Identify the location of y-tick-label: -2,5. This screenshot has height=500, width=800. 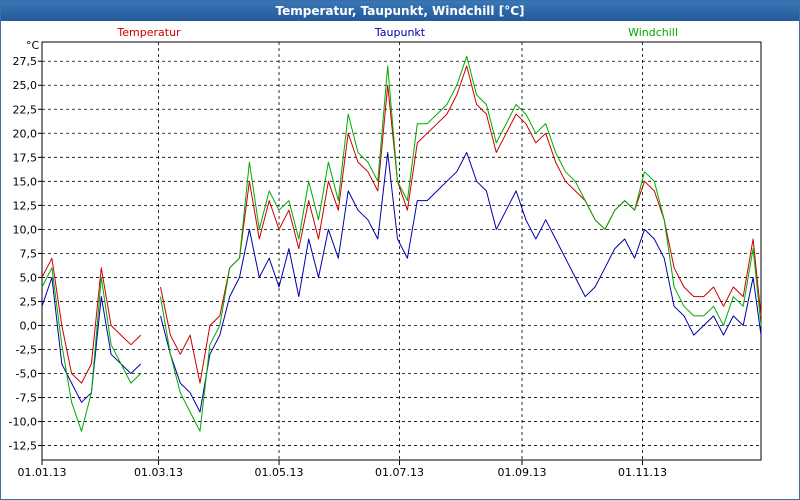
(26, 349).